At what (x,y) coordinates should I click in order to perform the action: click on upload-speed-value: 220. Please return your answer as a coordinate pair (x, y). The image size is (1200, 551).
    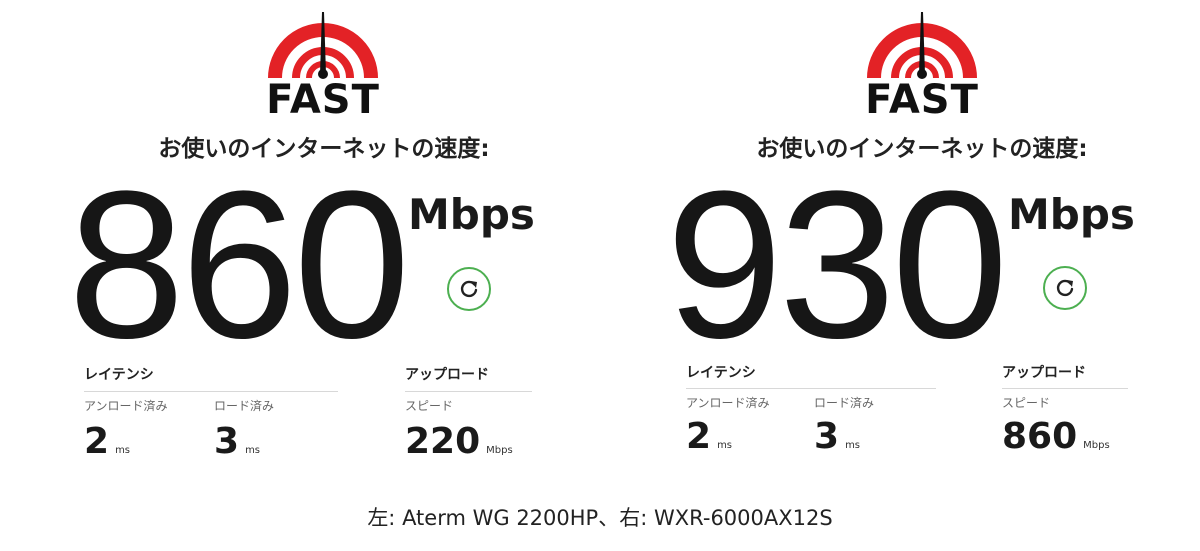
    Looking at the image, I should click on (443, 441).